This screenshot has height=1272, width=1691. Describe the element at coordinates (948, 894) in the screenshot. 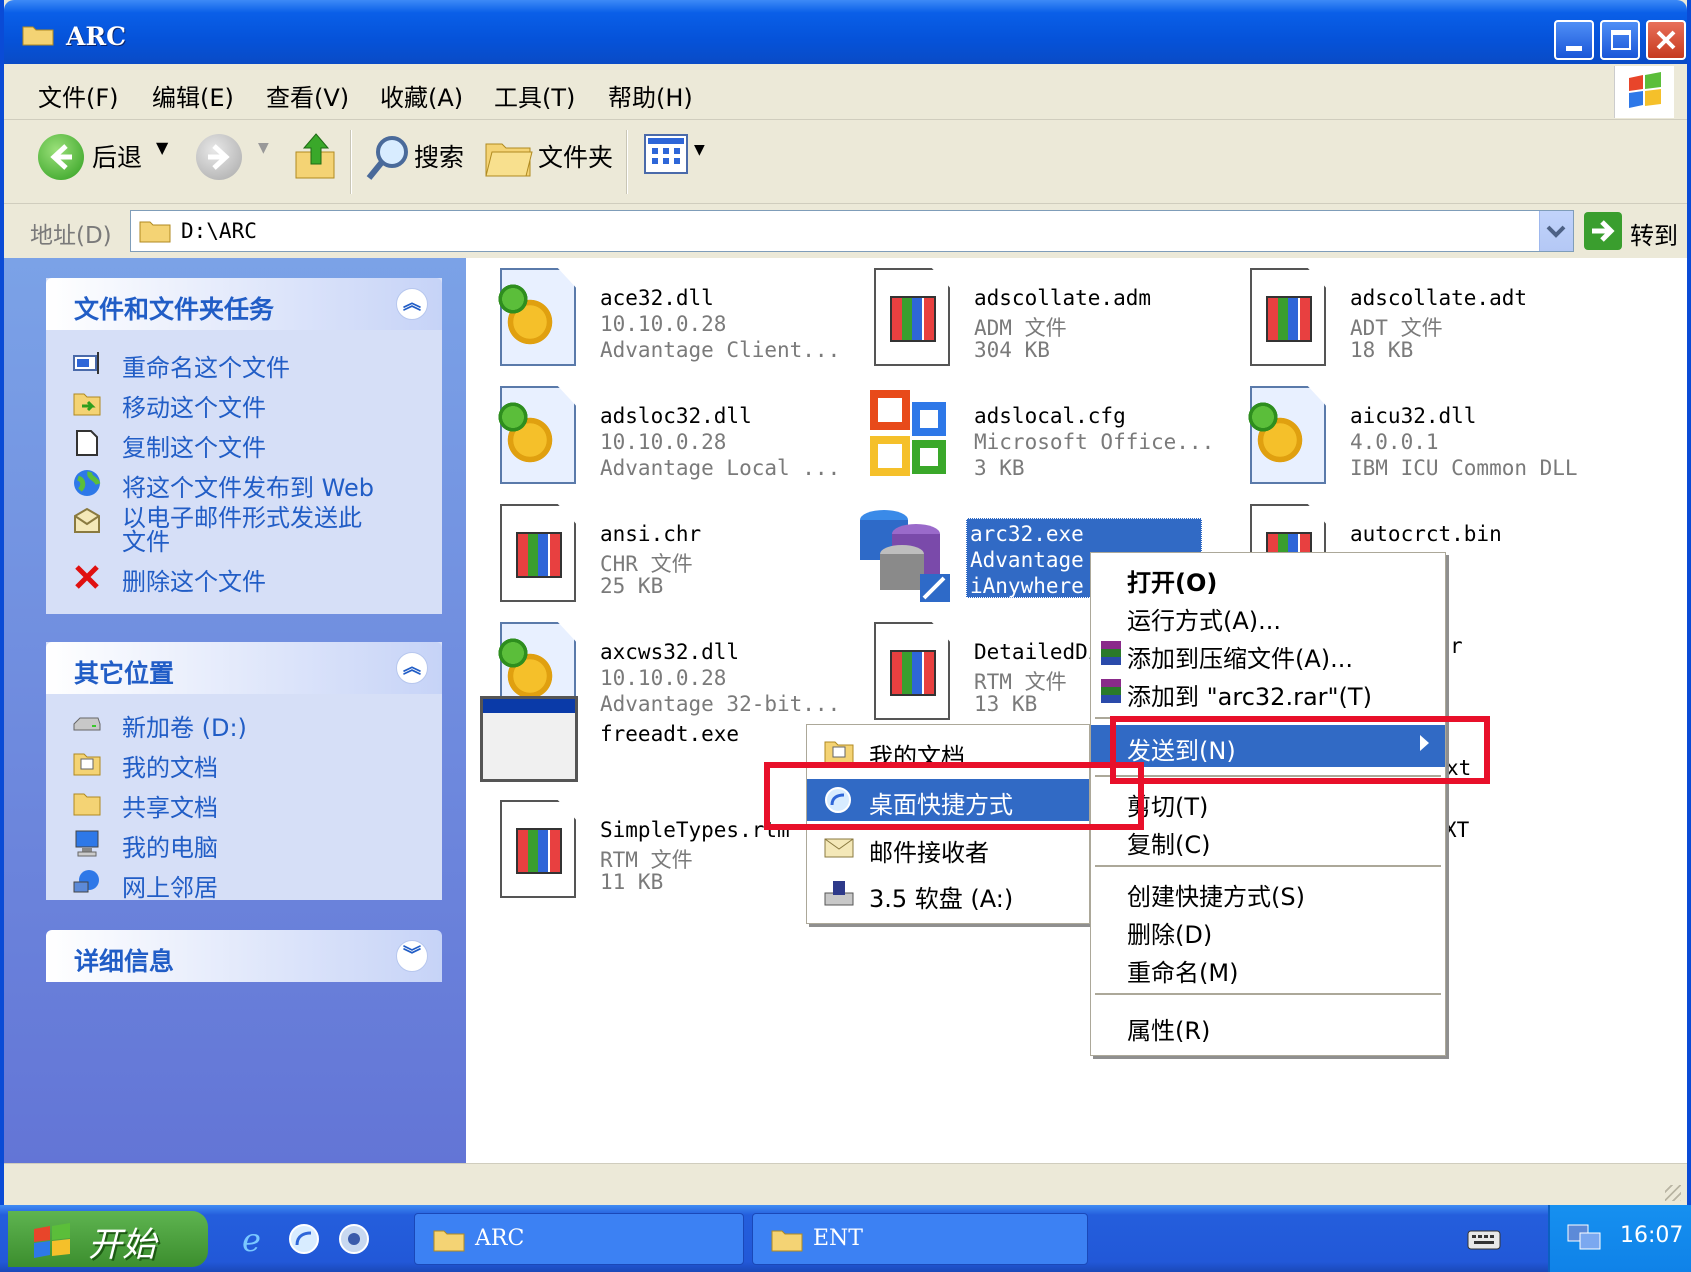

I see `sendto-floppy: 3.5 软盘 (A:)` at that location.